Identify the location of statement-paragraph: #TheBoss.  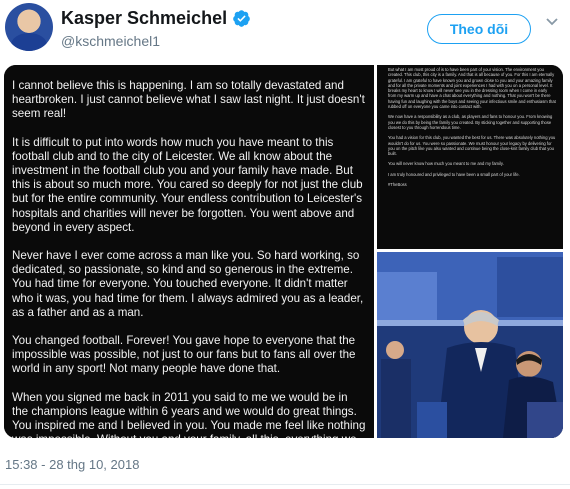
(397, 185).